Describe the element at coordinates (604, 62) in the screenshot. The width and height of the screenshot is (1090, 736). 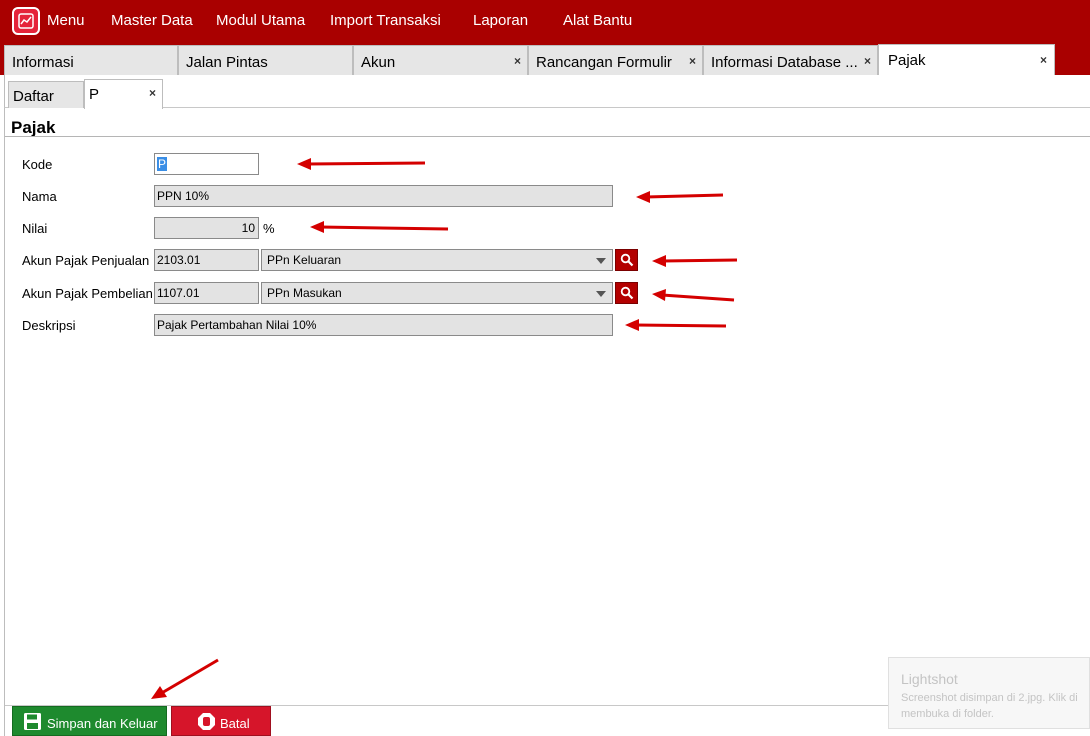
I see `tab-label: Rancangan Formulir` at that location.